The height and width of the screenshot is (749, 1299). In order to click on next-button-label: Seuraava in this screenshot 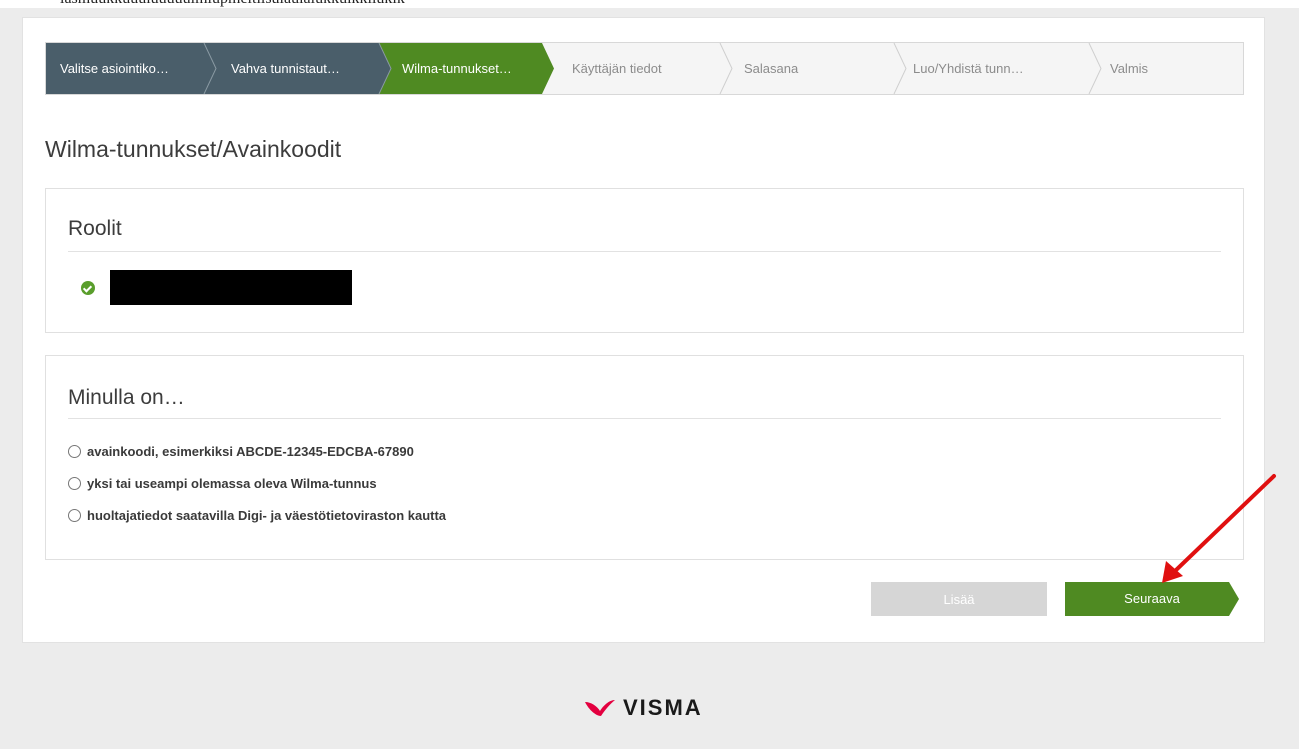, I will do `click(1152, 598)`.